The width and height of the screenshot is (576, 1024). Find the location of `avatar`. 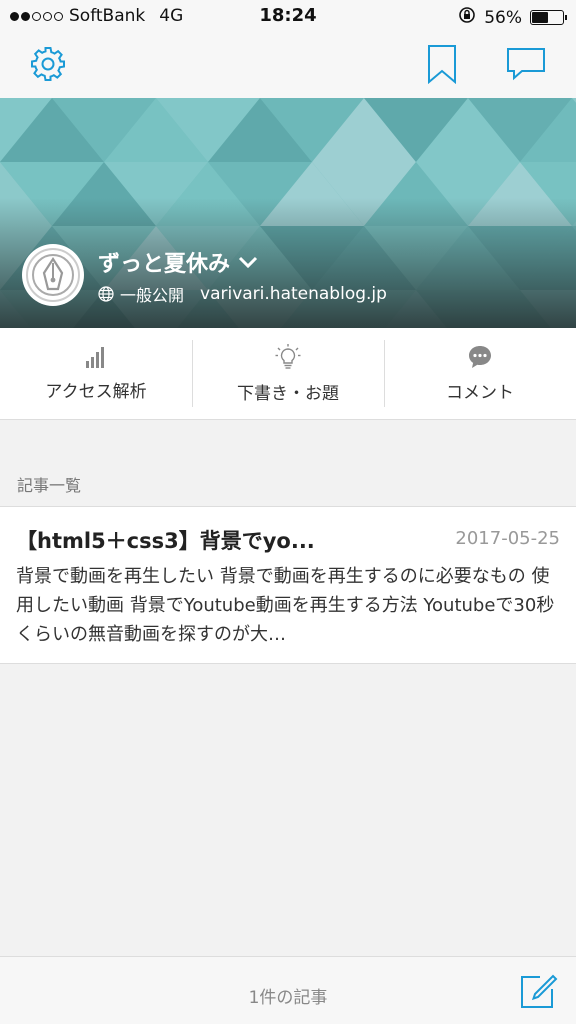

avatar is located at coordinates (53, 275).